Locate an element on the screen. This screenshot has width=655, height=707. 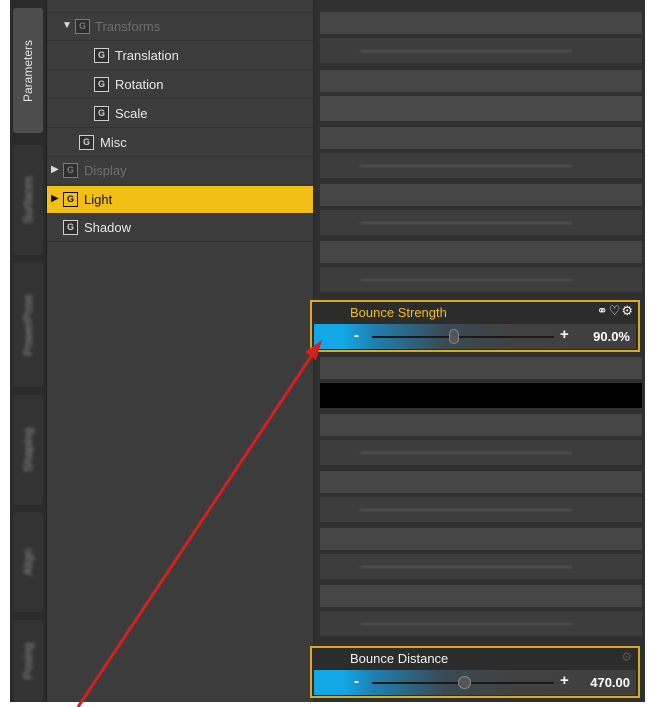
expand-arrow-icon: ▼ is located at coordinates (67, 26).